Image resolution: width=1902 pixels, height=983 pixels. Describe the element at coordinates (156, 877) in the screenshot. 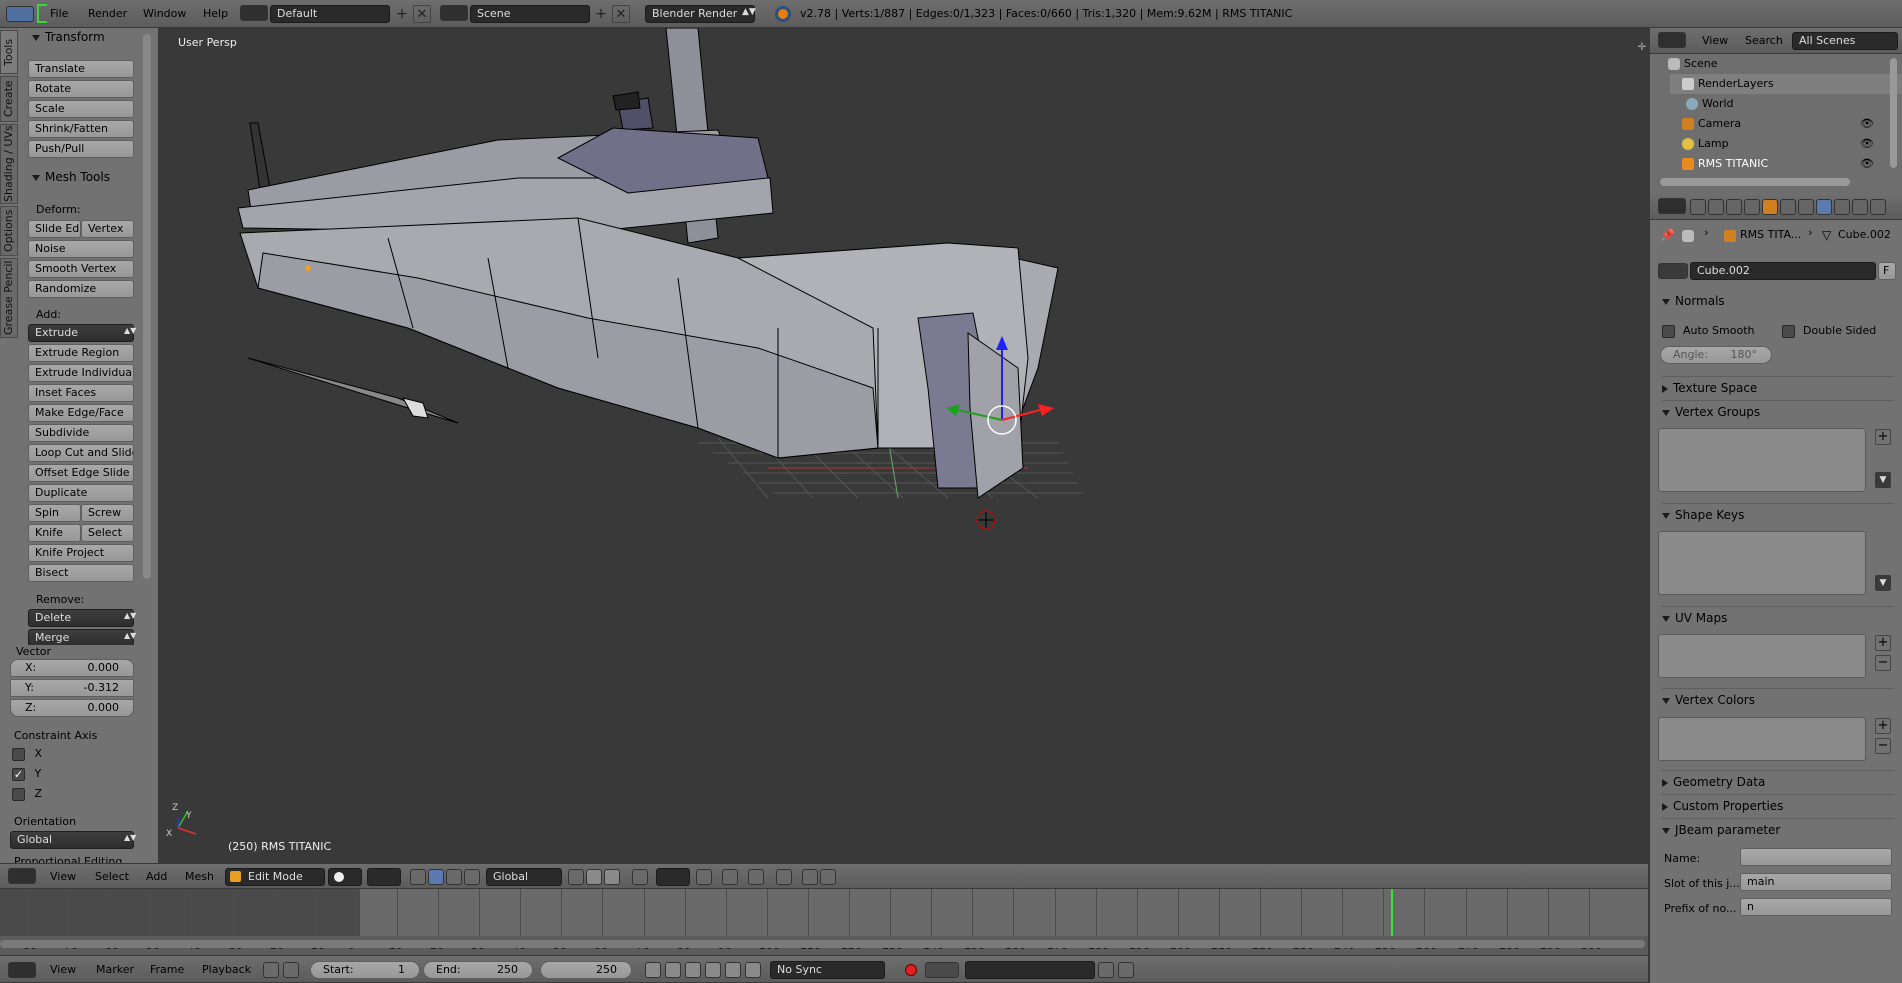

I see `menu-add: Add` at that location.